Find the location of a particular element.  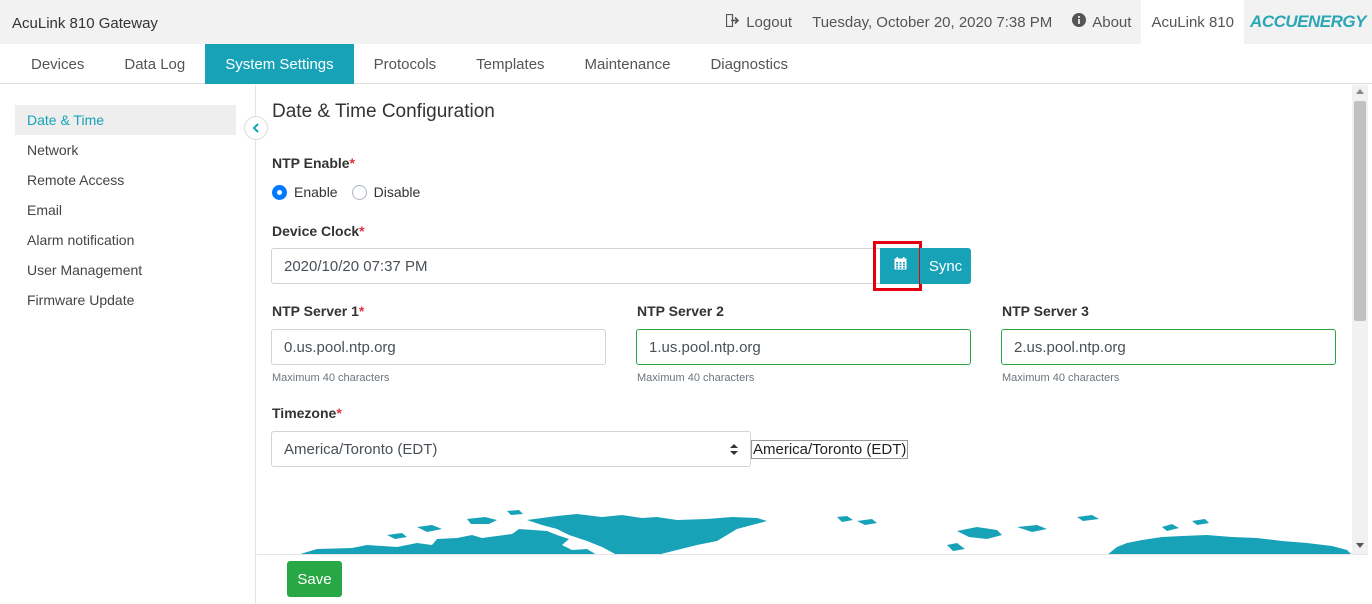

ntp-server-1-input: 0.us.pool.ntp.org is located at coordinates (438, 347).